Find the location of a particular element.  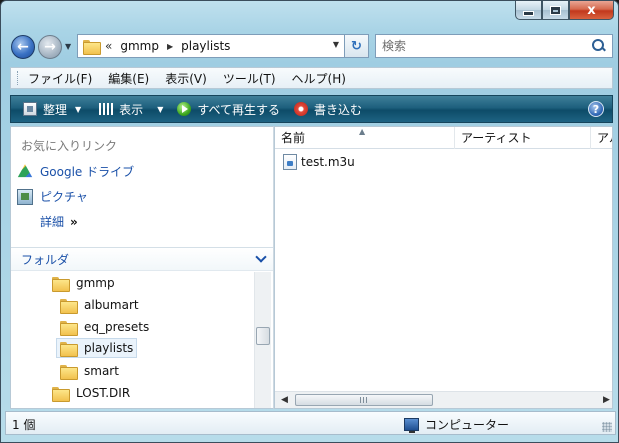

arrow-left-icon: ← is located at coordinates (23, 47).